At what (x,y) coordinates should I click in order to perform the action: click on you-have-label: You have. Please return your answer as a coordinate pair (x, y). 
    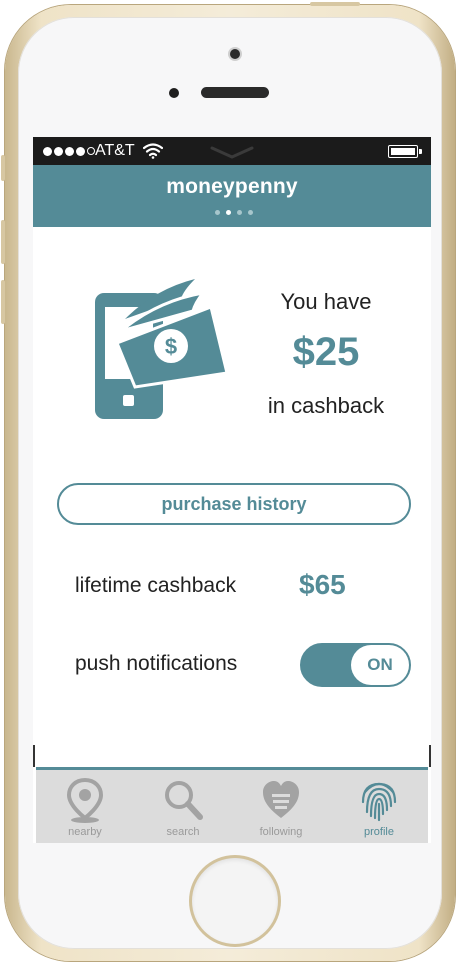
    Looking at the image, I should click on (326, 301).